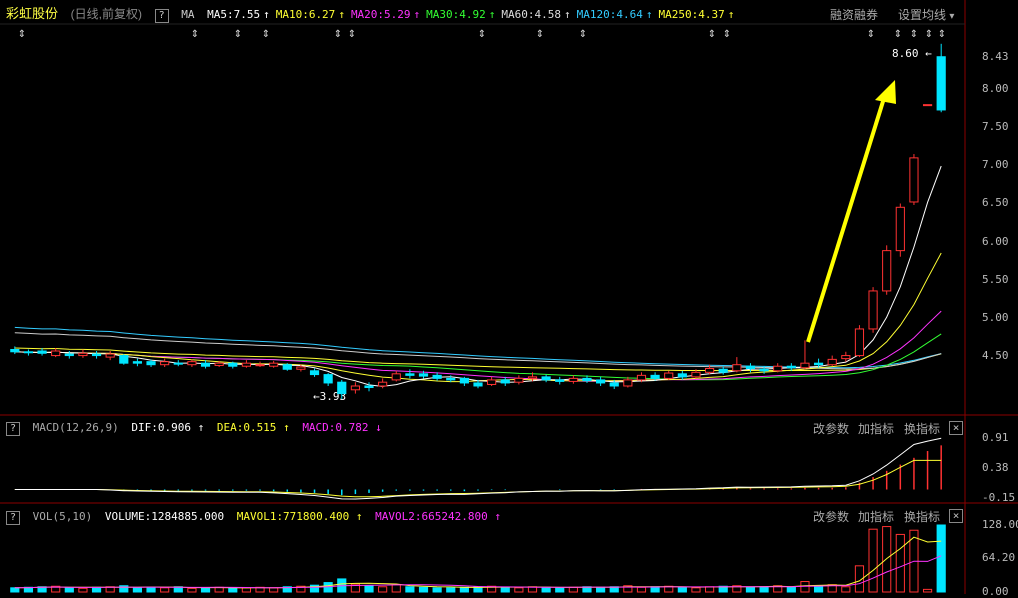 The width and height of the screenshot is (1018, 598). Describe the element at coordinates (478, 562) in the screenshot. I see `mavol1-line` at that location.